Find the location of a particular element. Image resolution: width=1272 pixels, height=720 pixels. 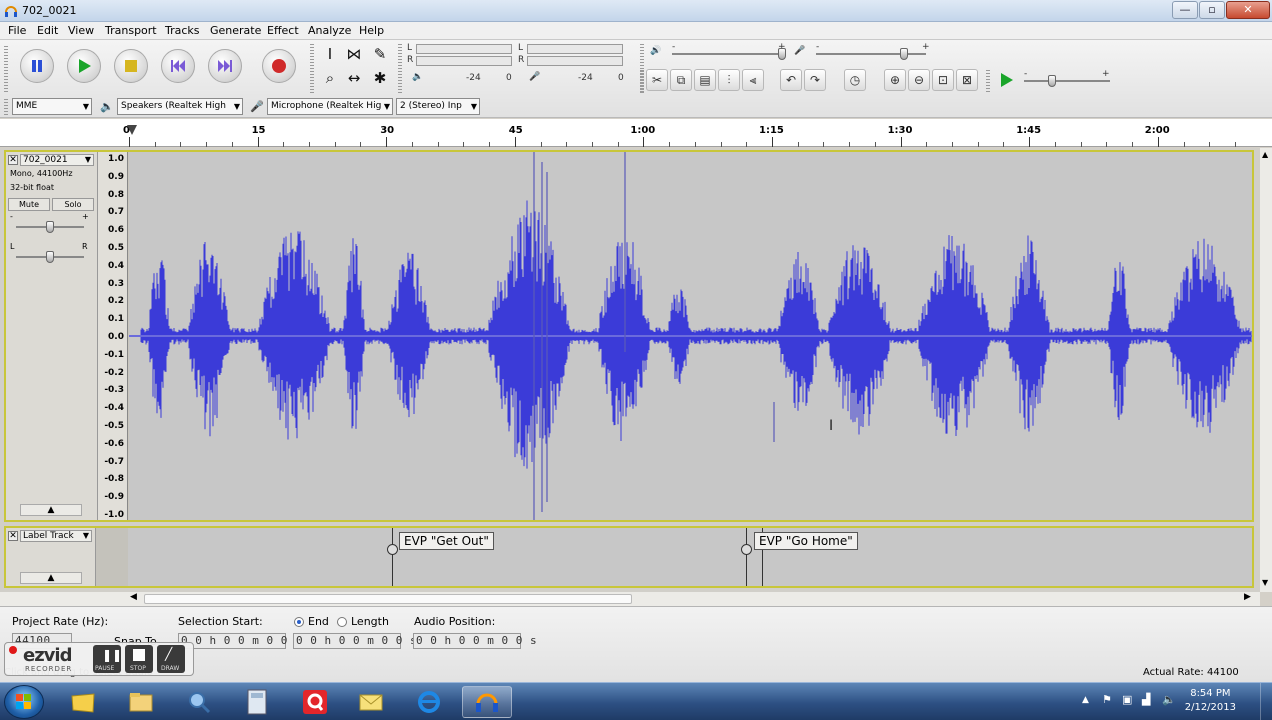

copy-button: ⧉ is located at coordinates (681, 80).